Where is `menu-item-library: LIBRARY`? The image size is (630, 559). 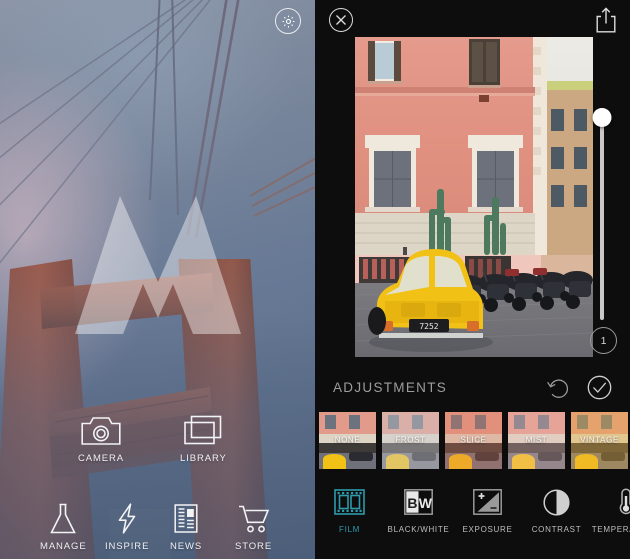
menu-item-library: LIBRARY is located at coordinates (203, 439).